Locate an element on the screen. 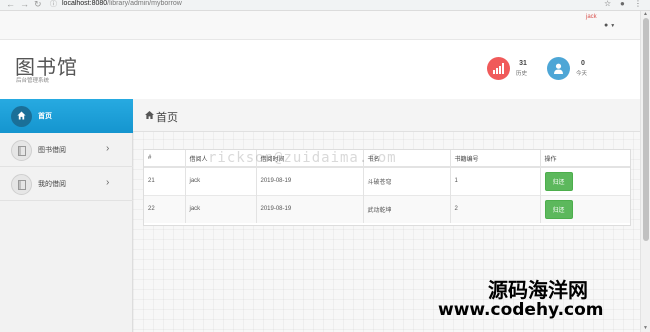 This screenshot has height=332, width=650. star-icon: ☆ is located at coordinates (607, 4).